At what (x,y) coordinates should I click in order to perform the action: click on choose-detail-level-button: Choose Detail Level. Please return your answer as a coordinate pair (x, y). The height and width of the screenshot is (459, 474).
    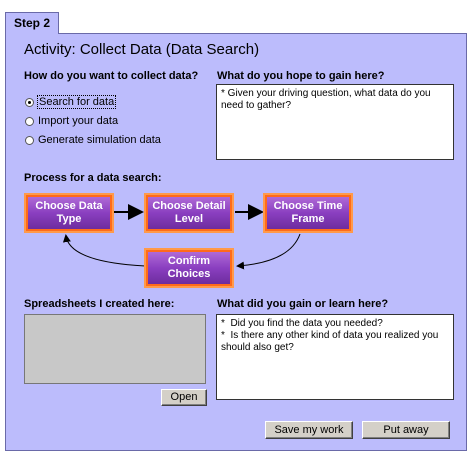
    Looking at the image, I should click on (189, 213).